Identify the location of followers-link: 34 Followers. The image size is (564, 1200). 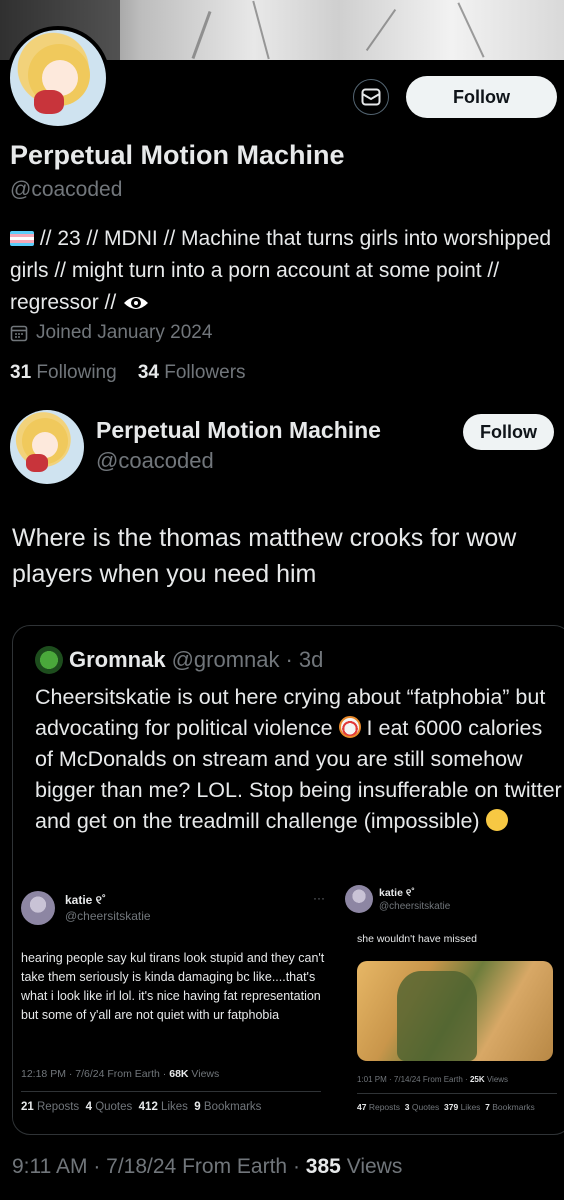
(192, 372).